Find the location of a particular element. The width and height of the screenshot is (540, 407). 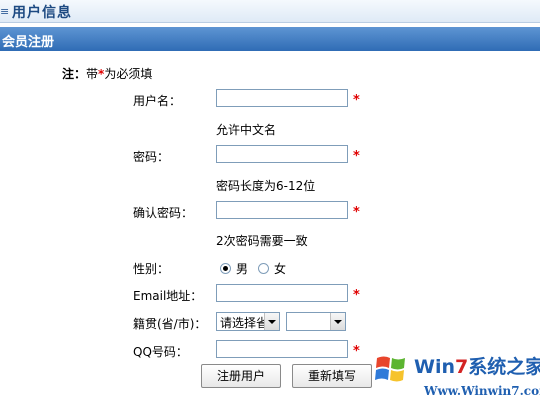

confirm-password-required-mark: * is located at coordinates (356, 212).